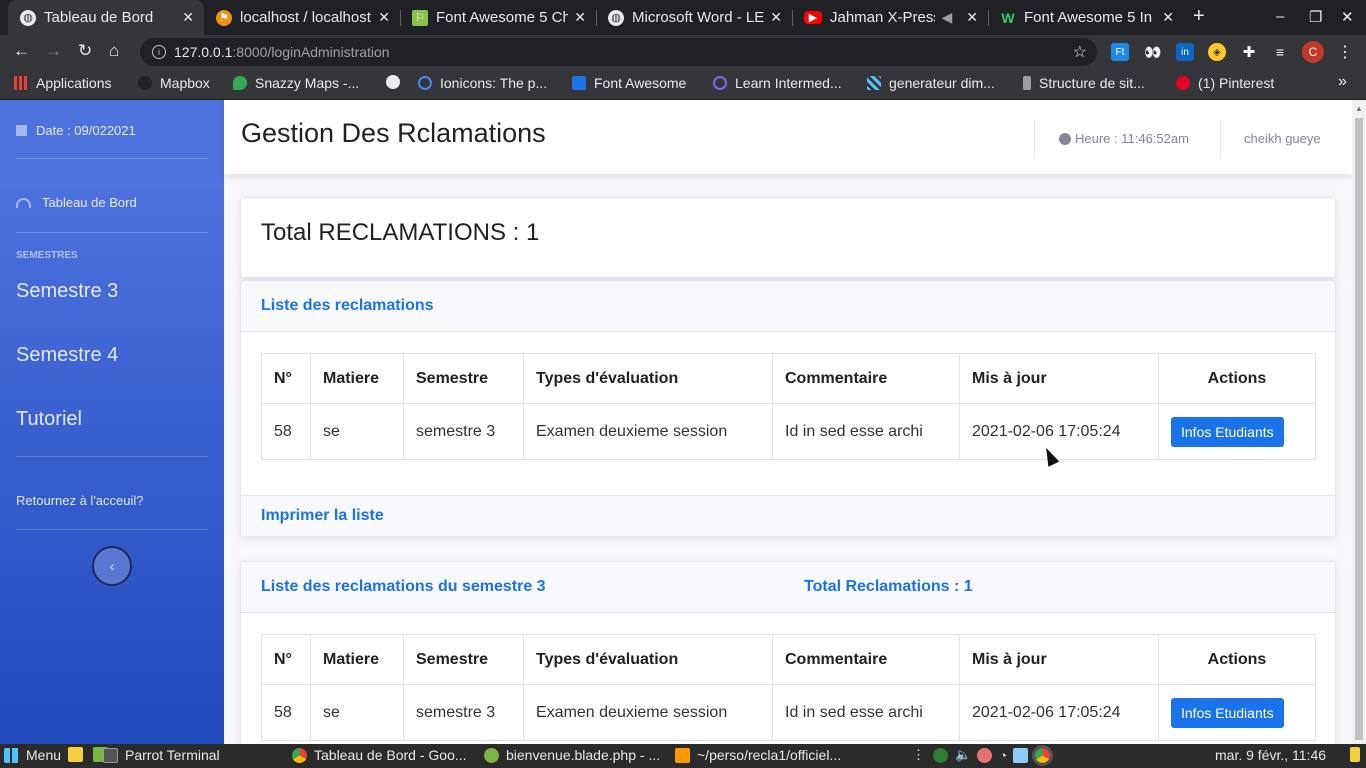 The image size is (1366, 768). Describe the element at coordinates (720, 83) in the screenshot. I see `vue-icon` at that location.